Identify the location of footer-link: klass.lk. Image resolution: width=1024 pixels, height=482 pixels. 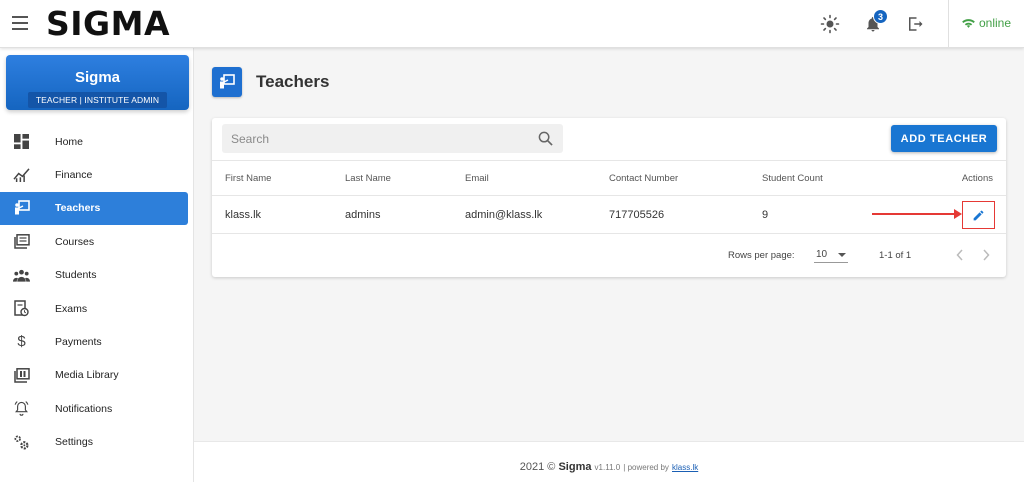
(685, 467).